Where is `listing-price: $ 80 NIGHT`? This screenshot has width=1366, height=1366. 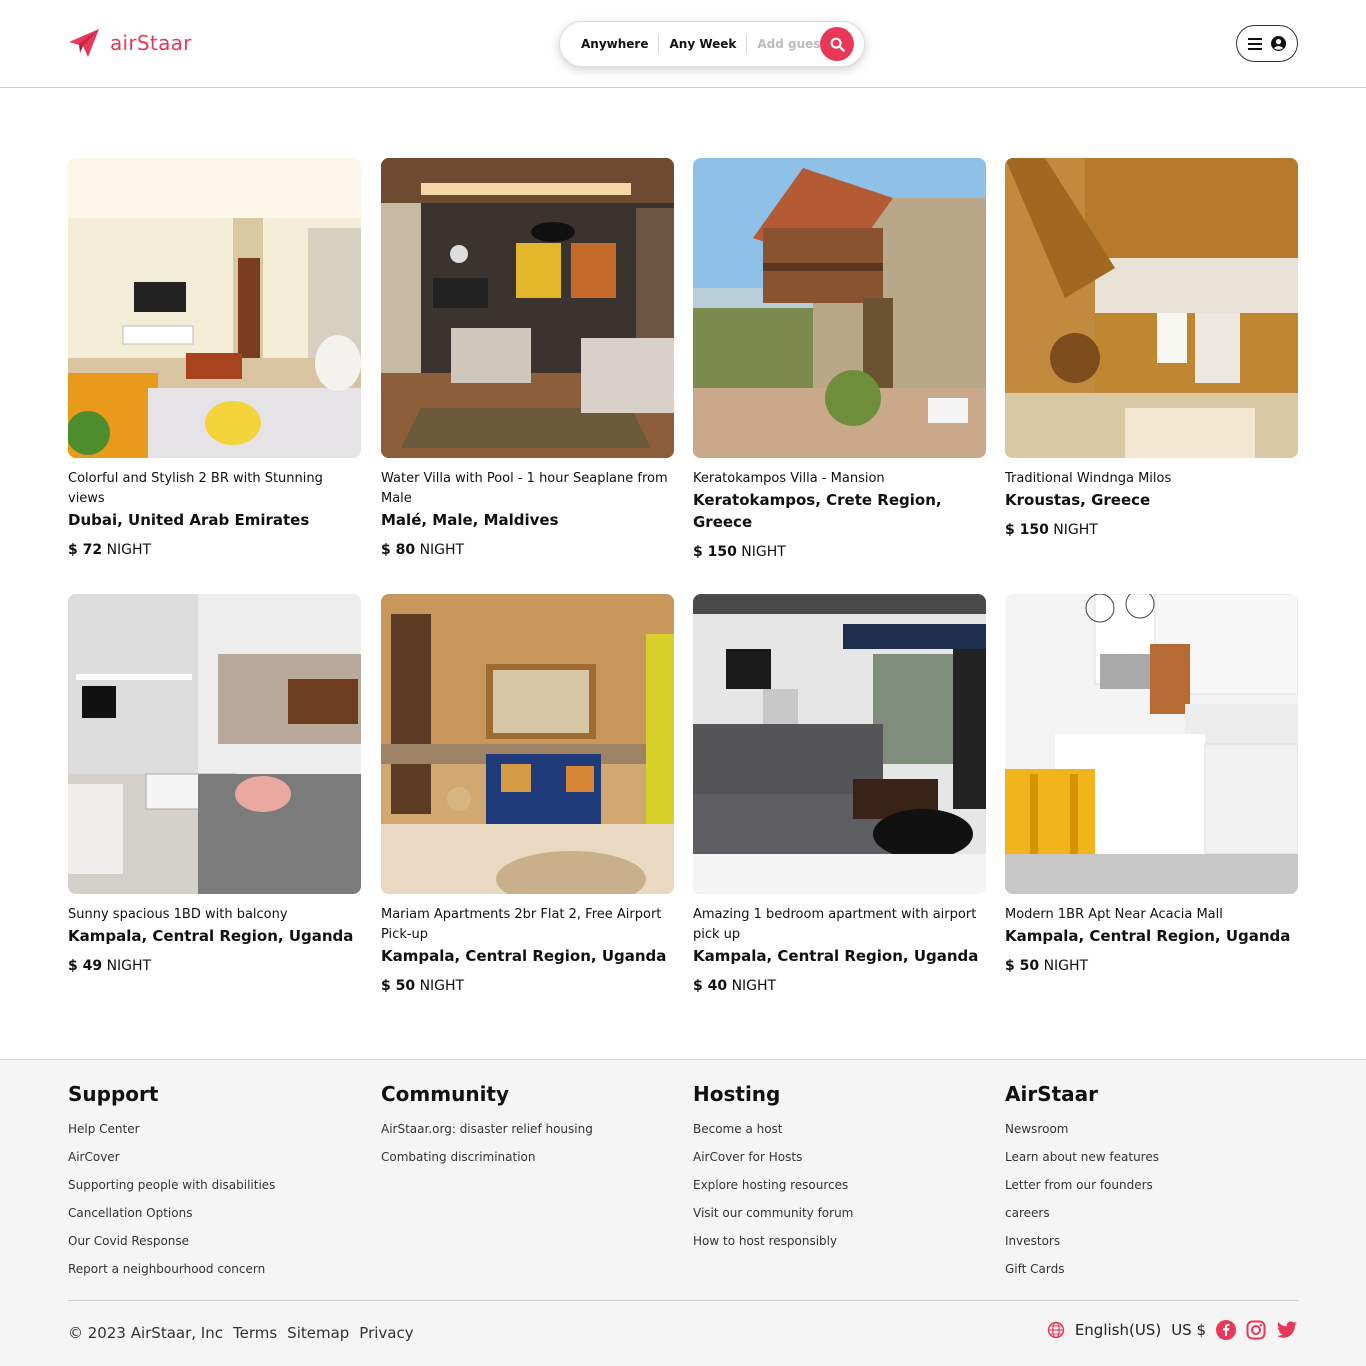
listing-price: $ 80 NIGHT is located at coordinates (527, 550).